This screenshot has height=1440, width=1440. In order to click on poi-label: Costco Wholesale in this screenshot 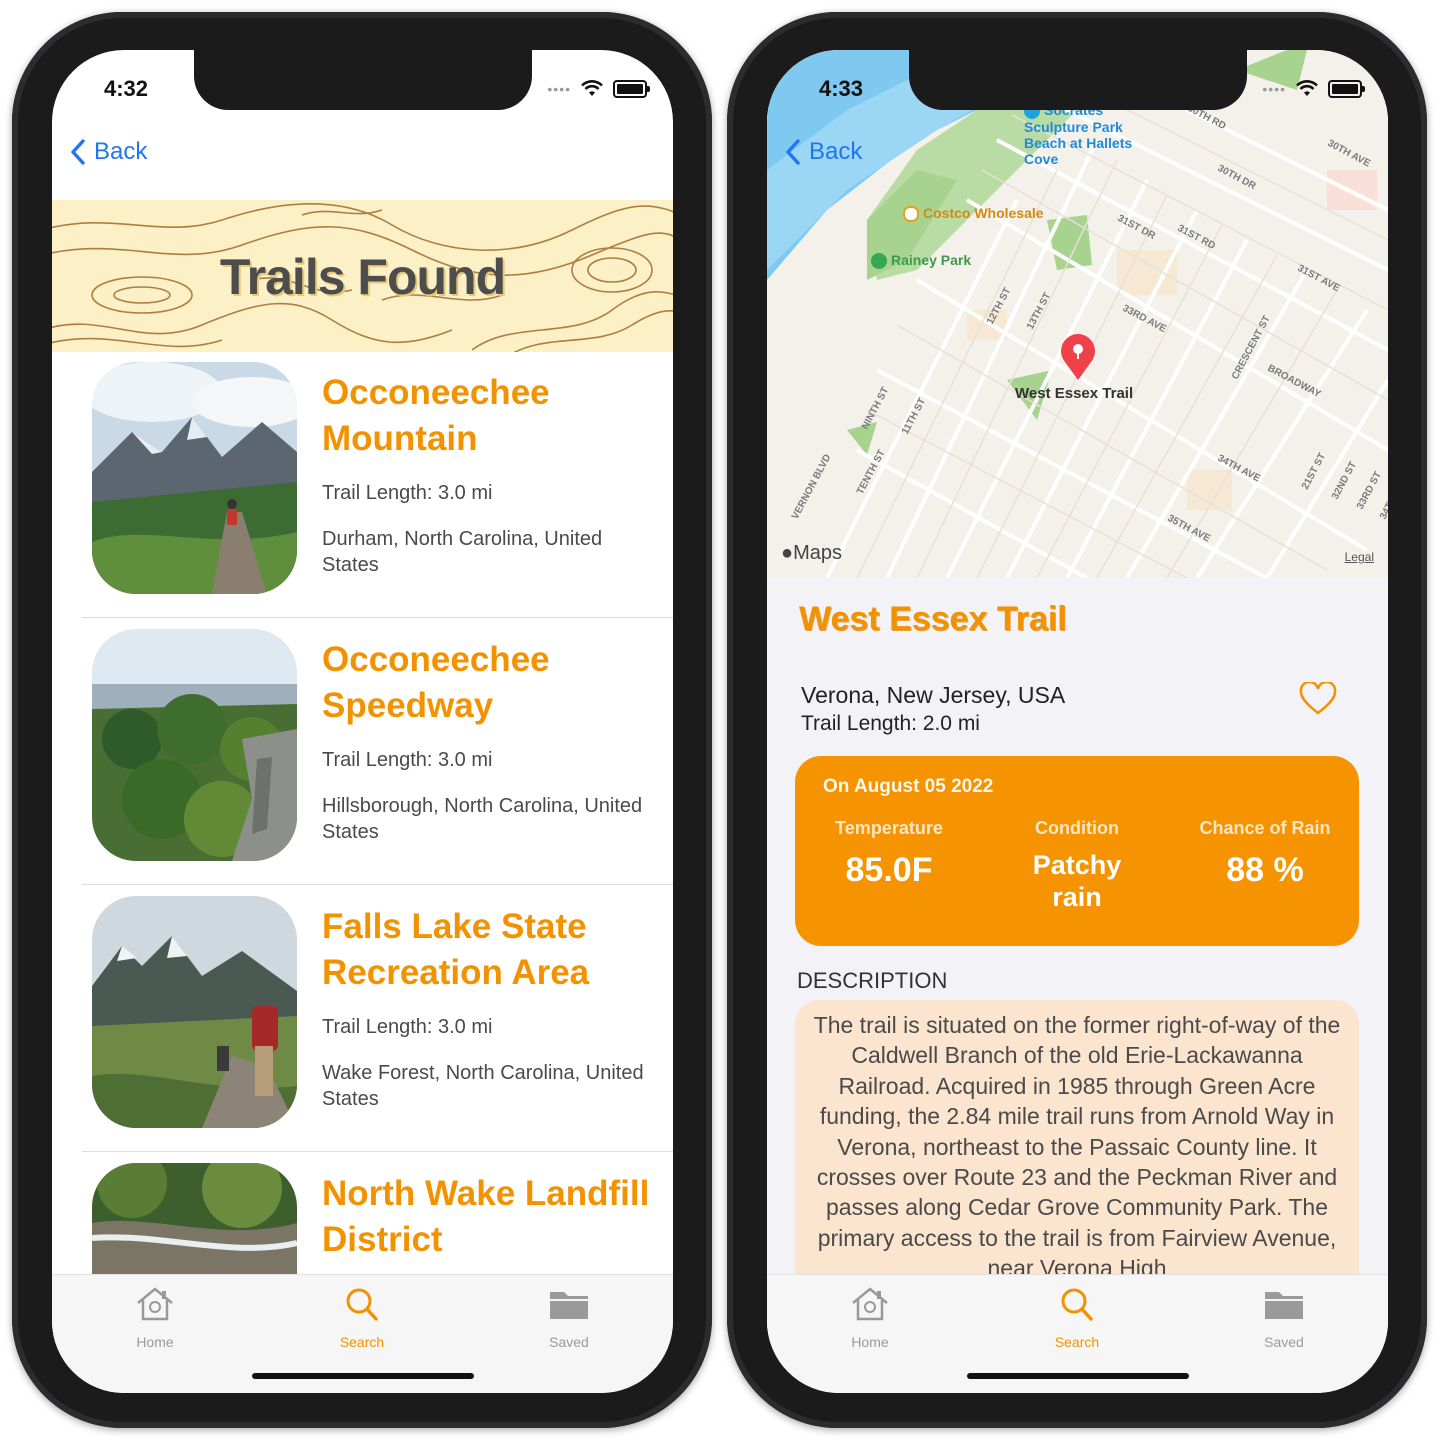, I will do `click(973, 214)`.